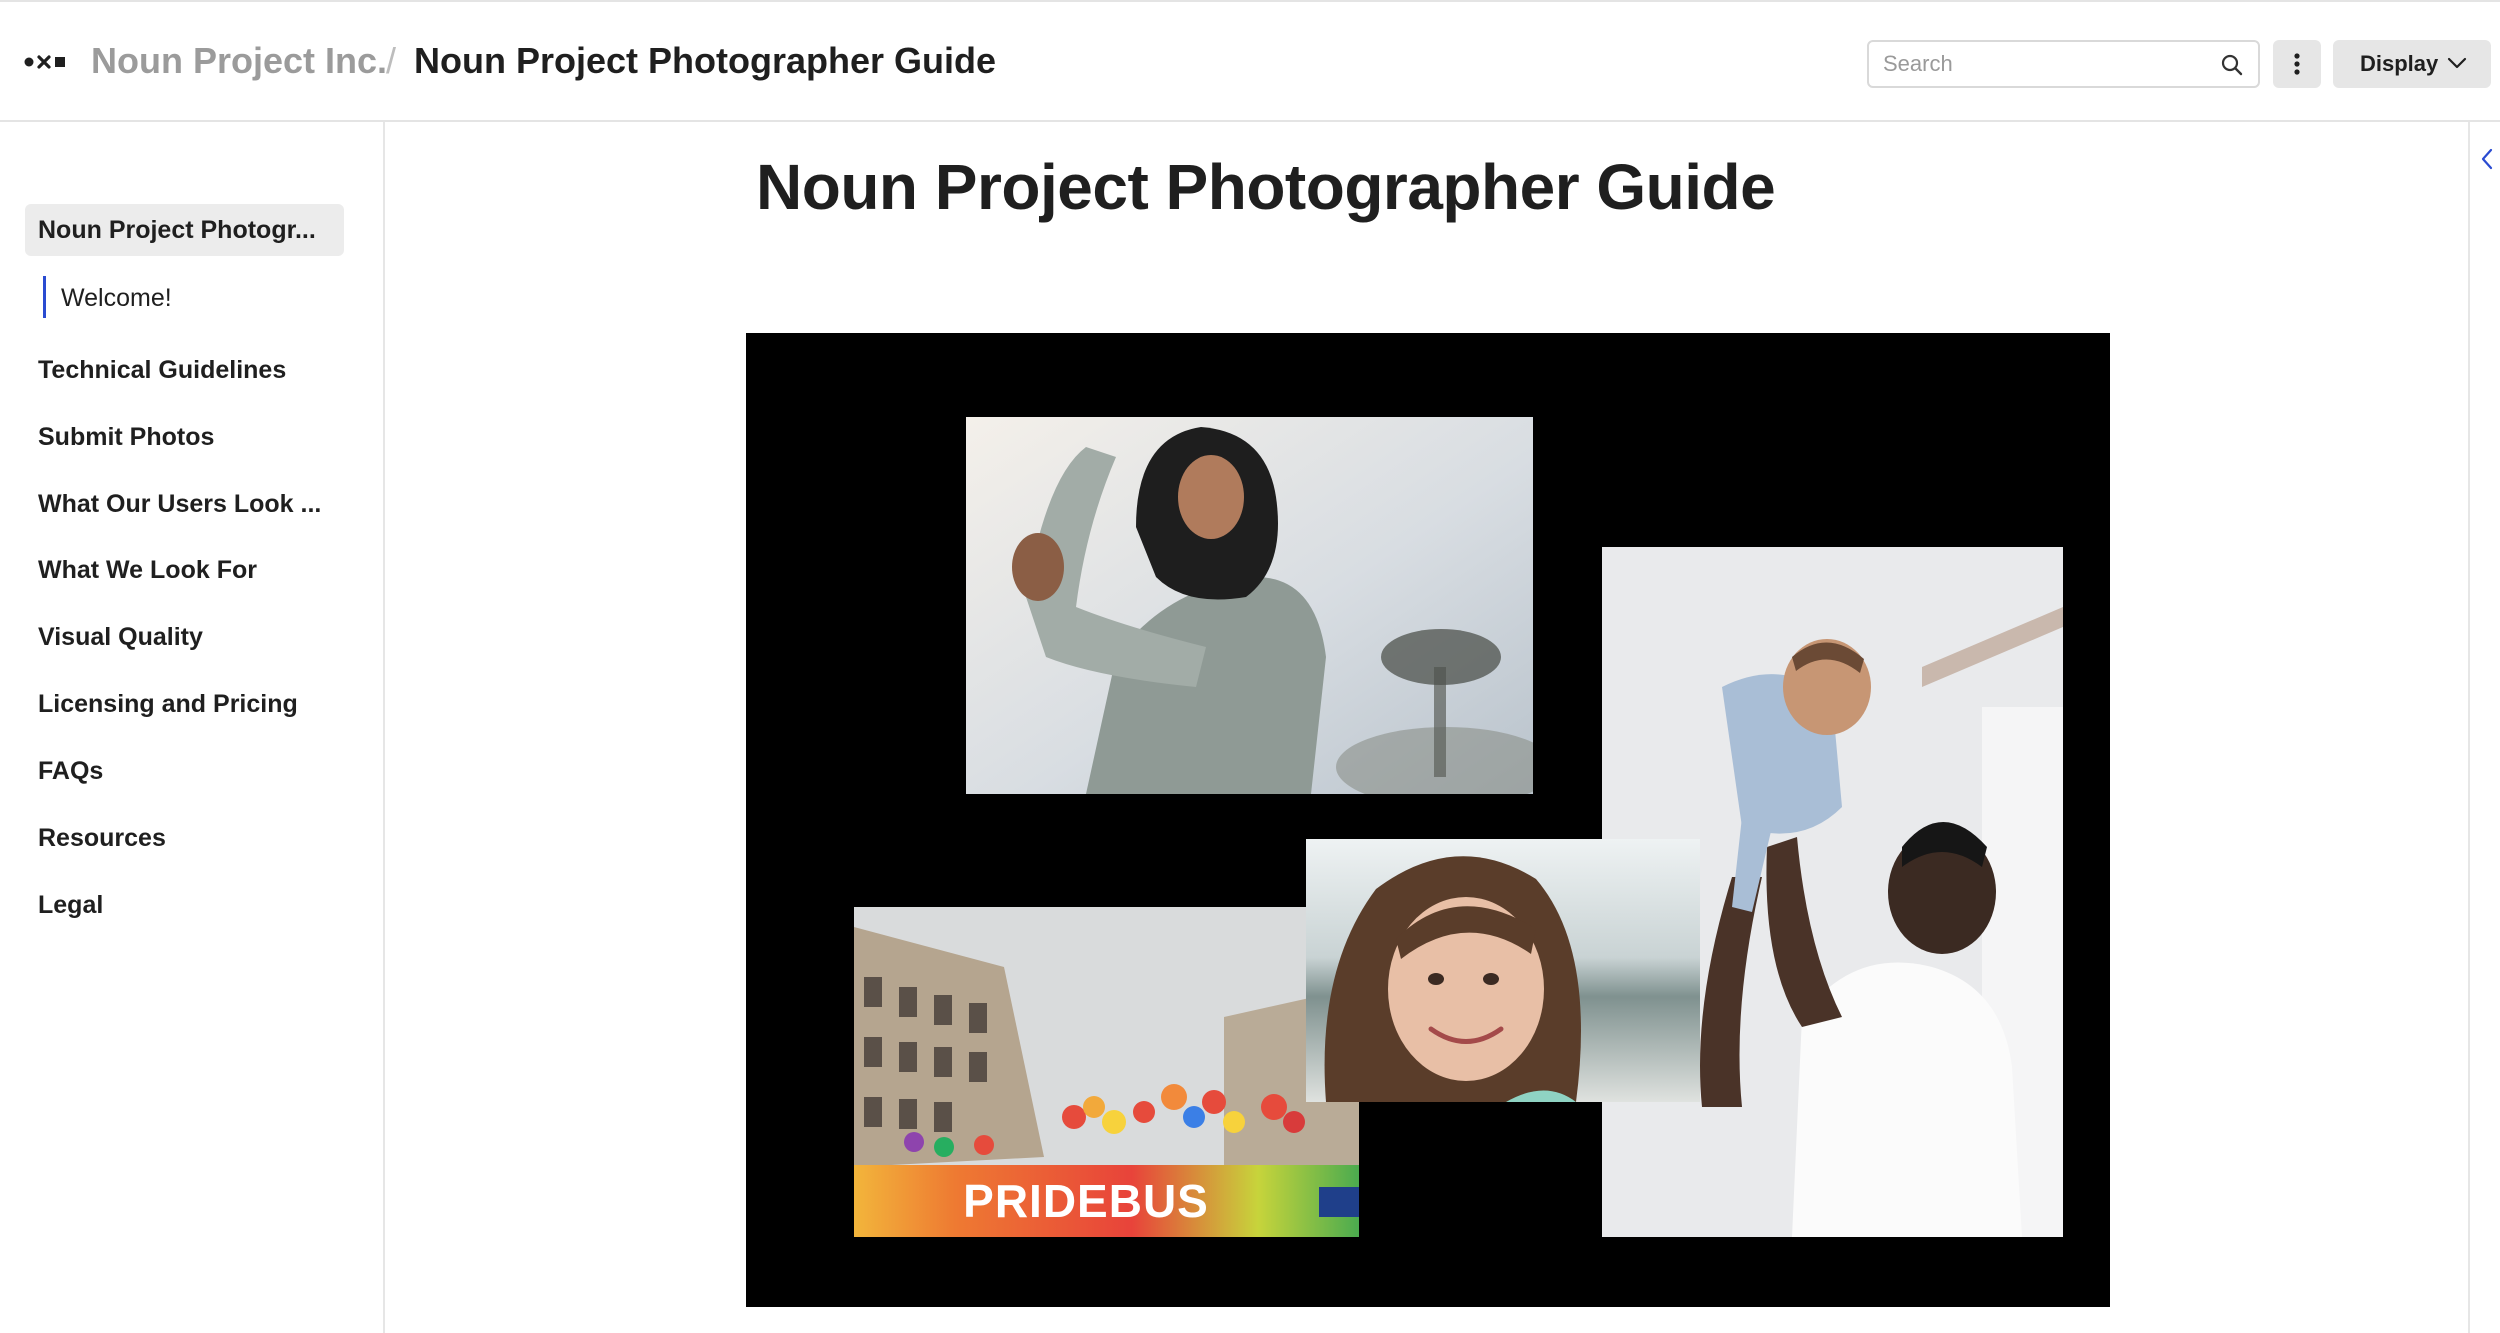 The image size is (2500, 1333). Describe the element at coordinates (70, 905) in the screenshot. I see `sidebar-item-legal: Legal` at that location.